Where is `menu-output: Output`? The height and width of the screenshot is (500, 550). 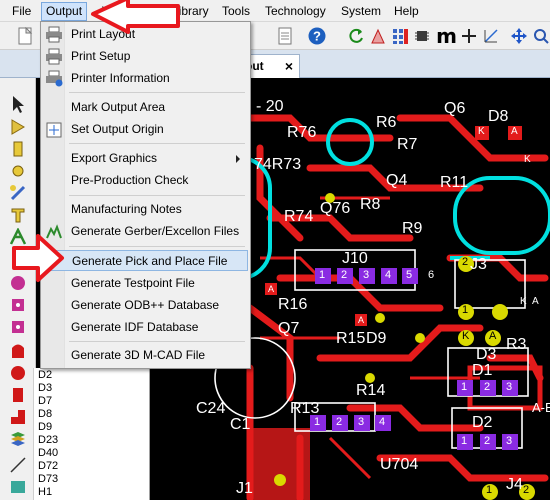
menu-output: Output is located at coordinates (64, 11).